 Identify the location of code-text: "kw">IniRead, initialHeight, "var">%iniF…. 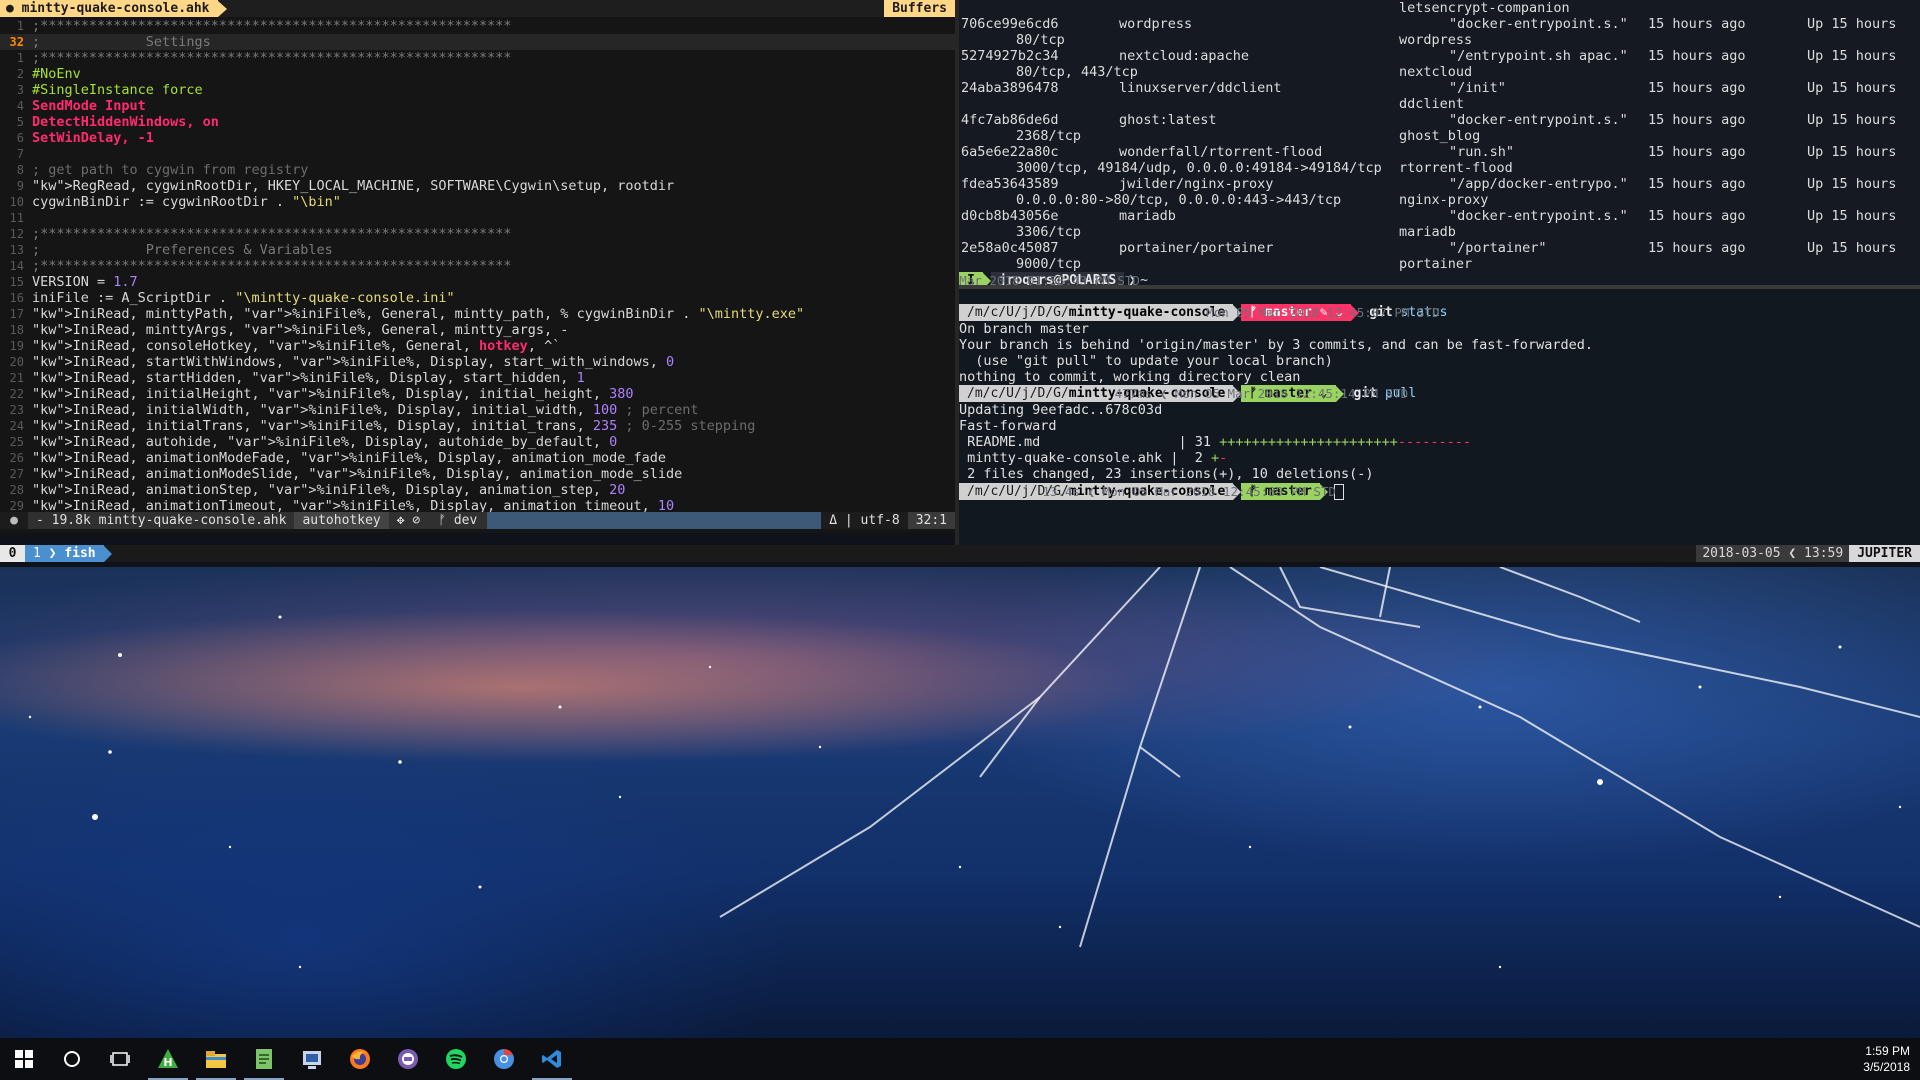
(333, 394).